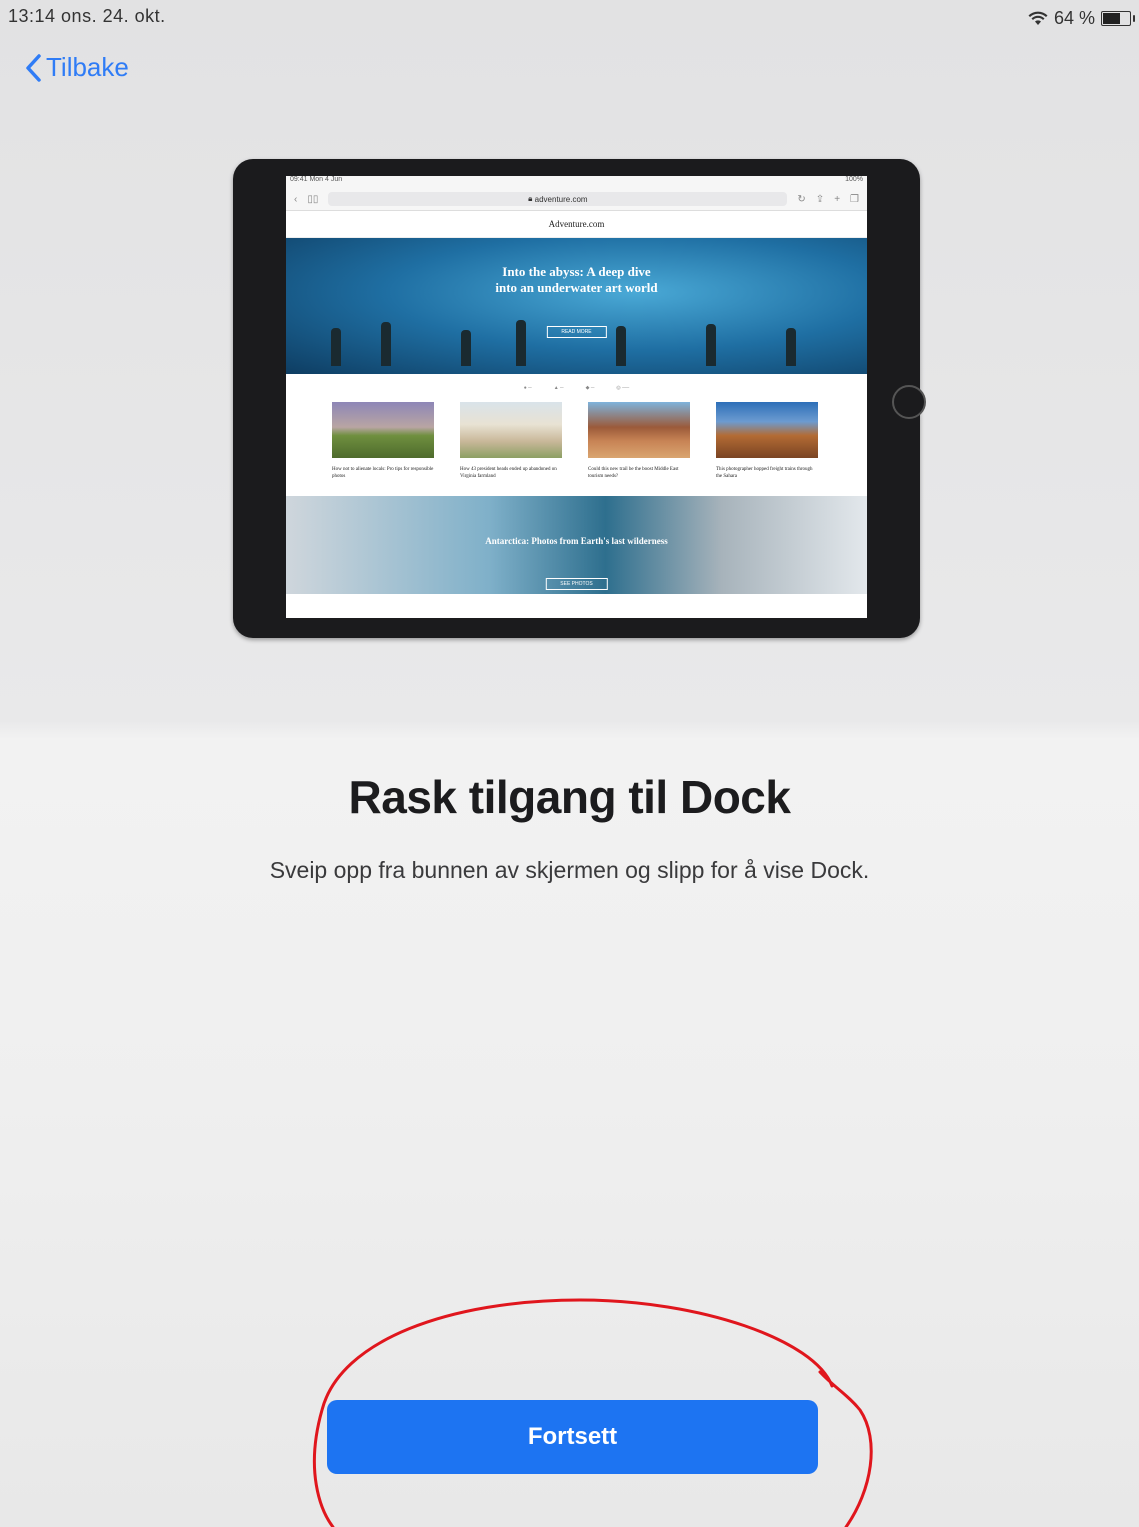  What do you see at coordinates (561, 199) in the screenshot?
I see `illustration-url: adventure.com` at bounding box center [561, 199].